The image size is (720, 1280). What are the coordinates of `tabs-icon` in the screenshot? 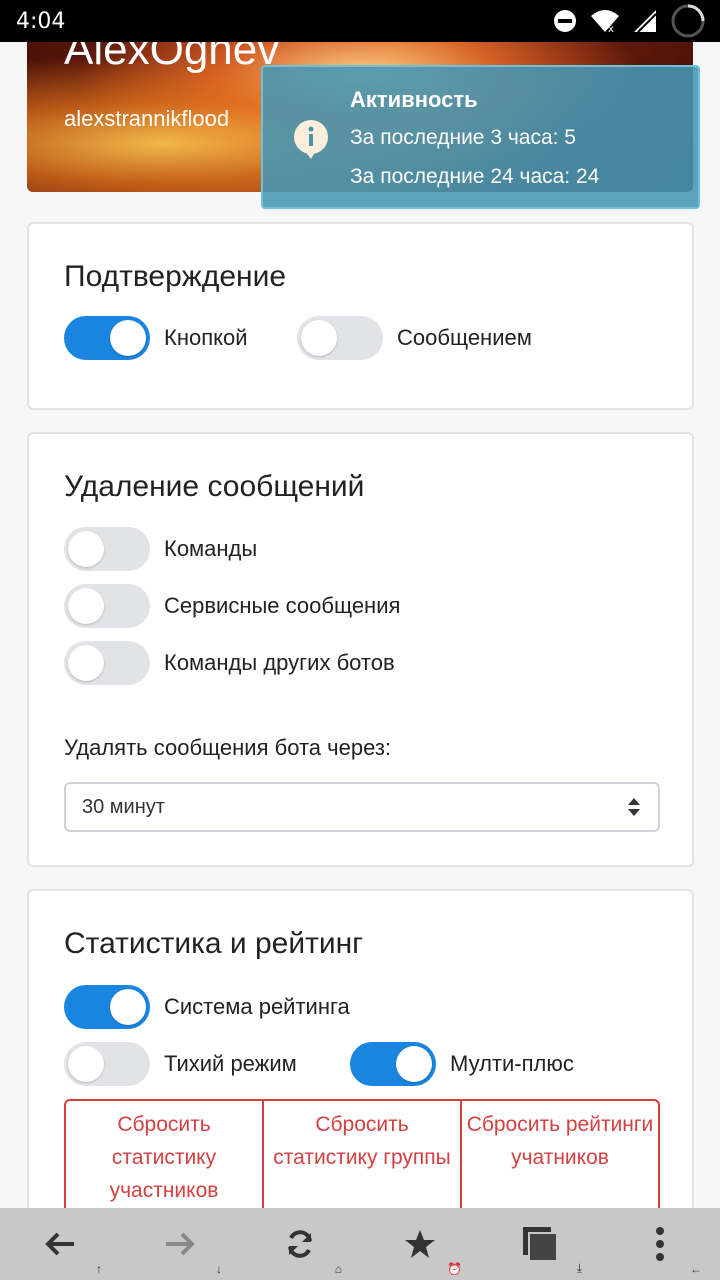 It's located at (540, 1244).